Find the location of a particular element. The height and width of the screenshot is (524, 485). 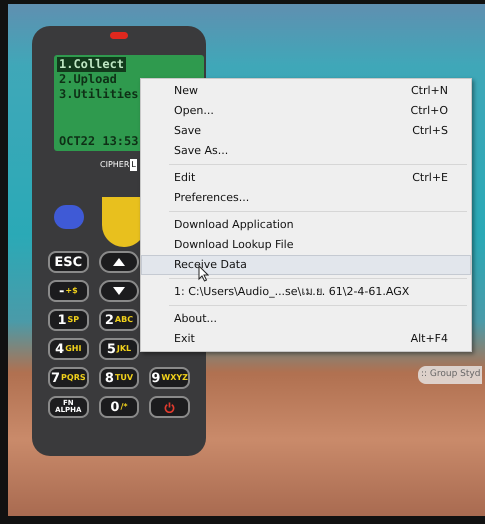

brand-logo-box: L is located at coordinates (133, 165).